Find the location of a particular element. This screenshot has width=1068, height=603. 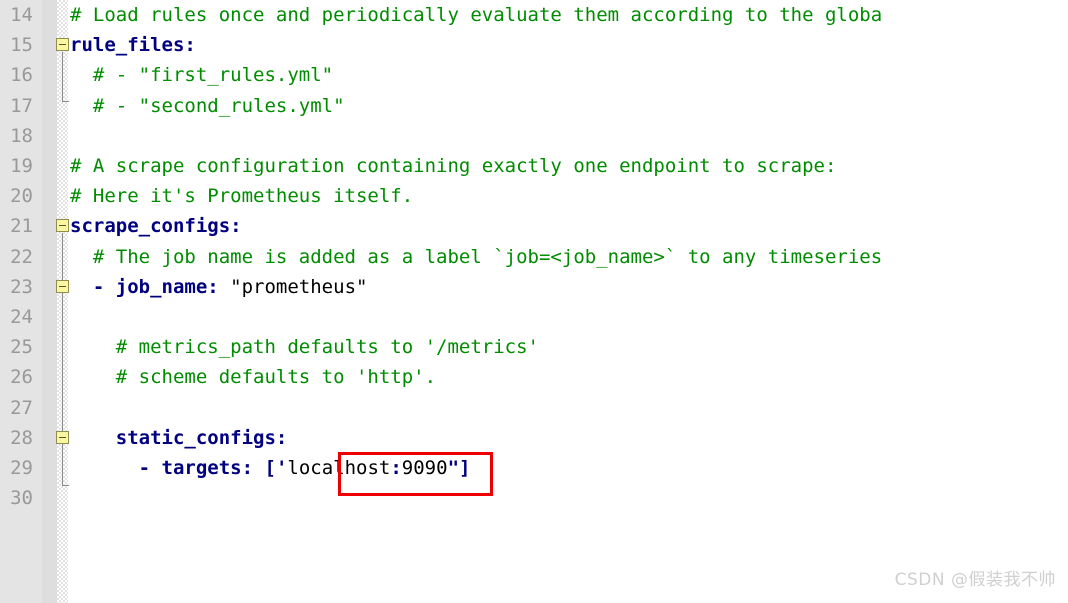

line-number: 29 is located at coordinates (21, 468).